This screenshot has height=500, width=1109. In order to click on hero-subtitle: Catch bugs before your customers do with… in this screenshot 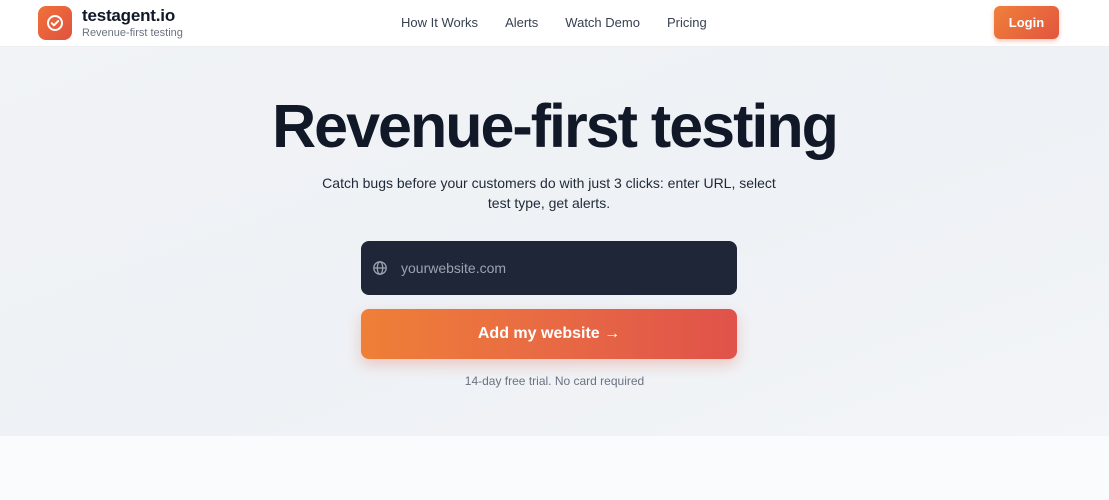, I will do `click(549, 193)`.